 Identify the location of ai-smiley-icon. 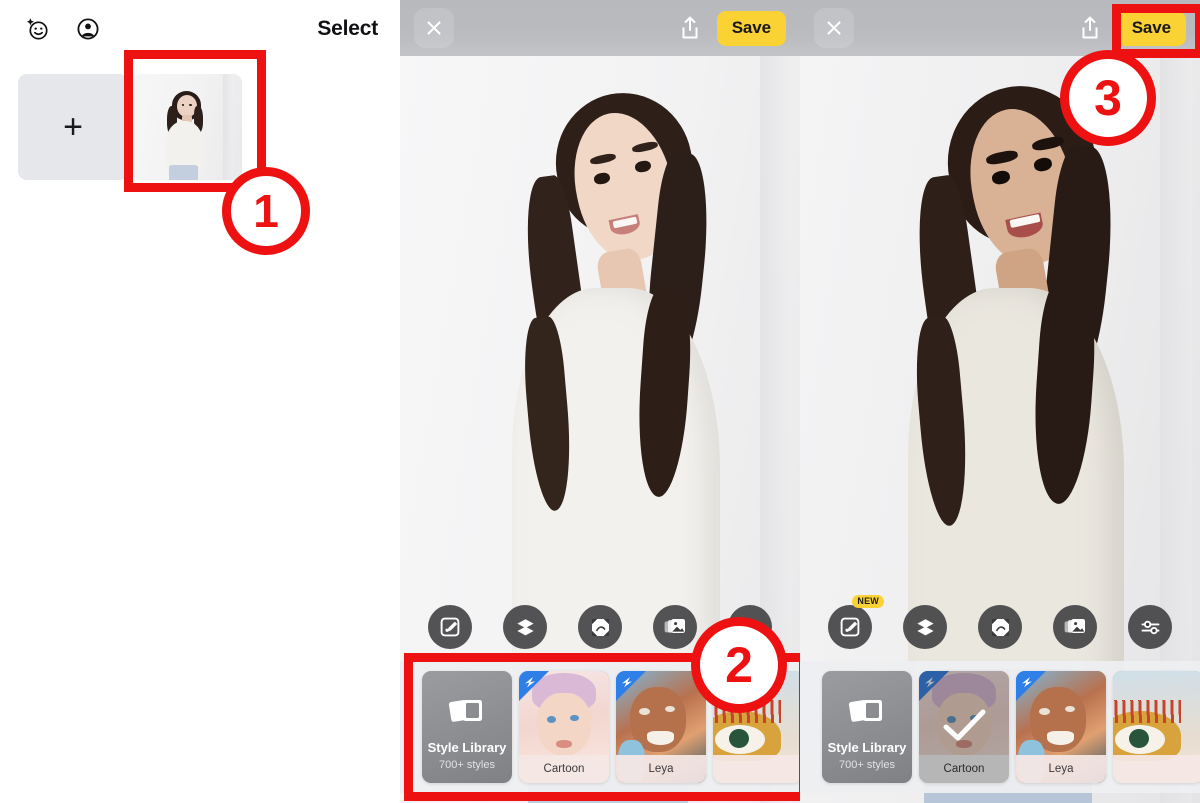
(38, 29).